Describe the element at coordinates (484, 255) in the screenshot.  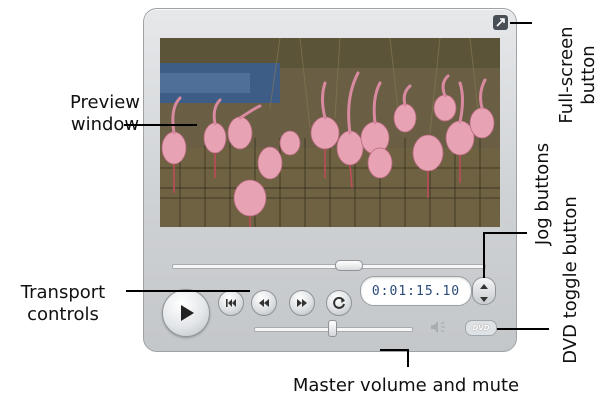
I see `callout-line-jog-v` at that location.